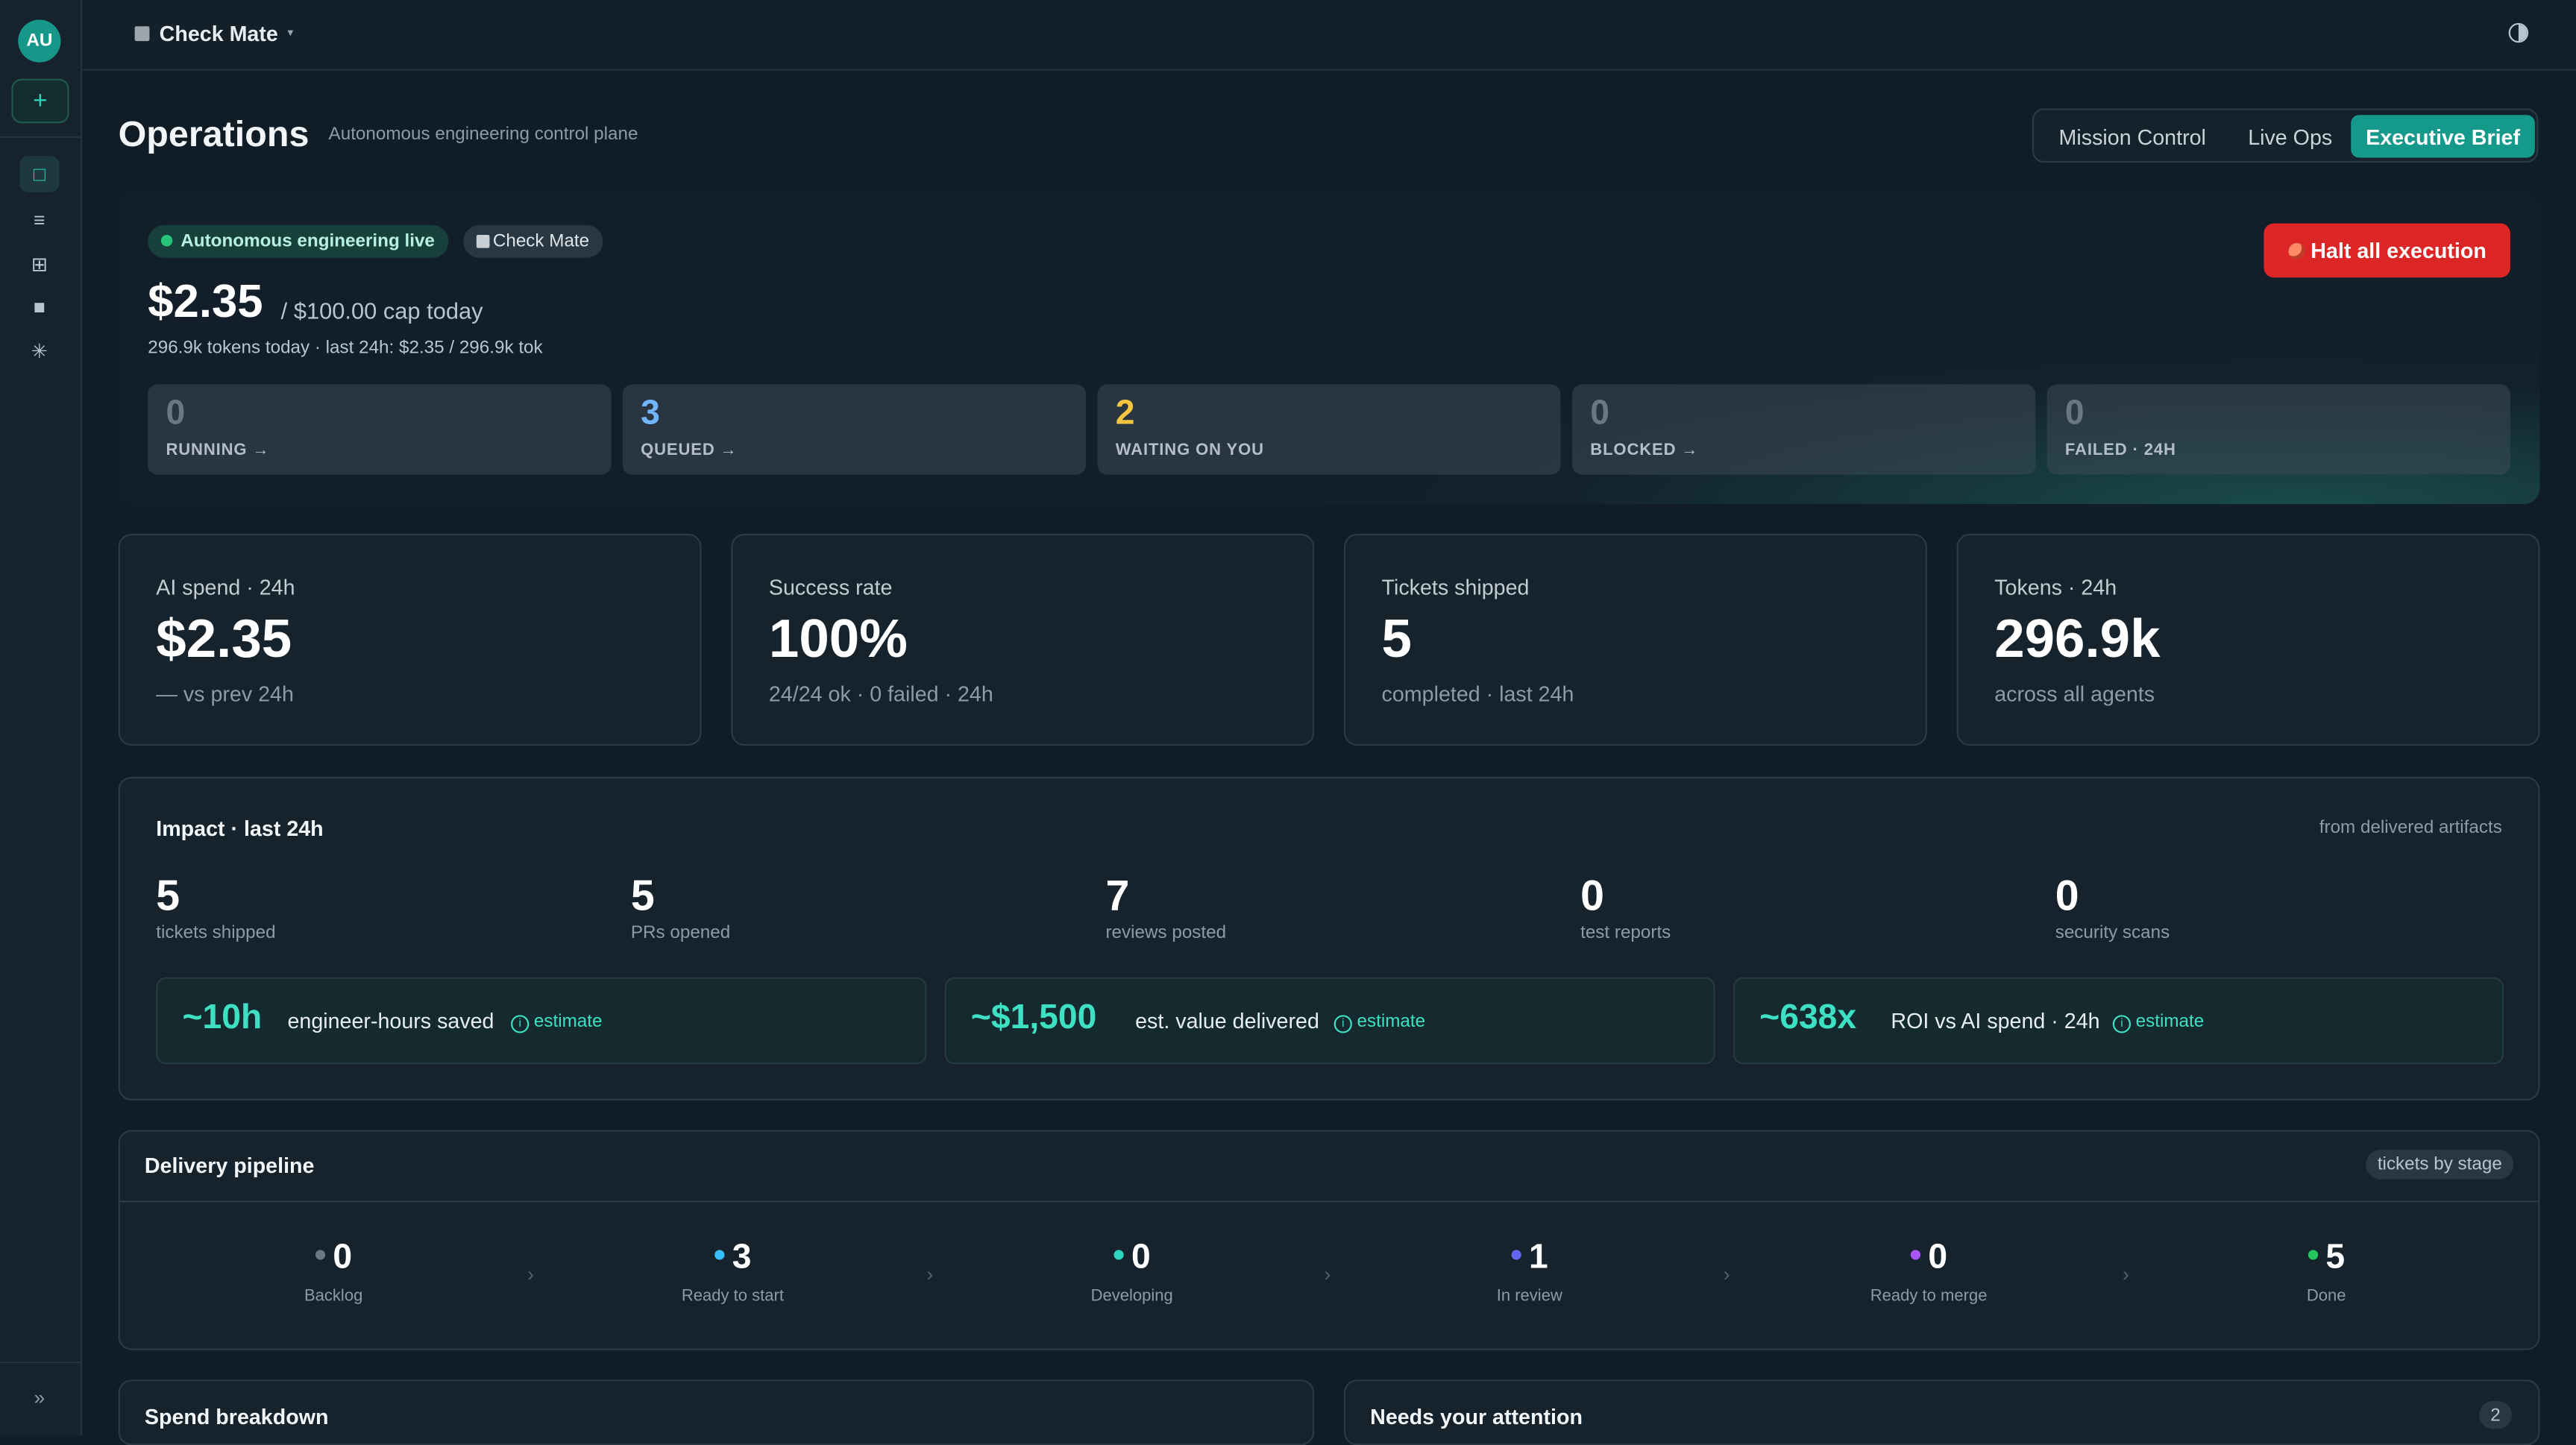  Describe the element at coordinates (1645, 450) in the screenshot. I see `stat-label: BLOCKED →` at that location.